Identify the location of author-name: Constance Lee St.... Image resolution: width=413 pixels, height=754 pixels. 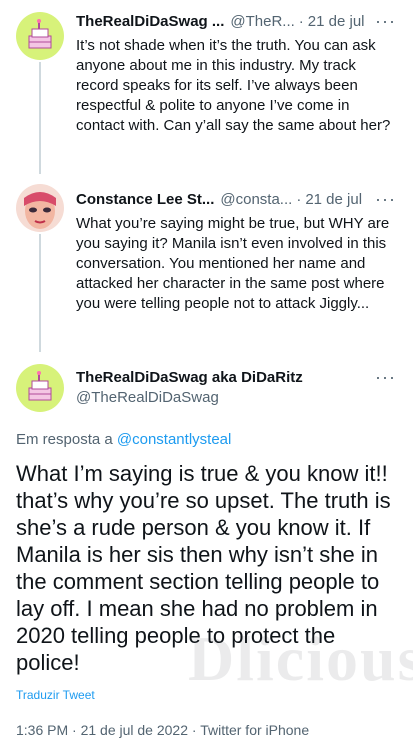
(145, 200).